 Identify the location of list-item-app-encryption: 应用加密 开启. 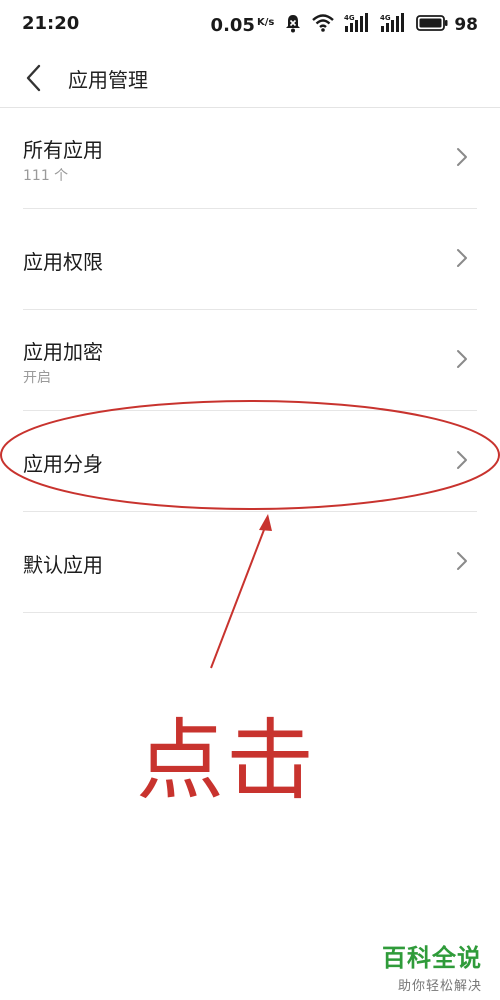
(250, 360).